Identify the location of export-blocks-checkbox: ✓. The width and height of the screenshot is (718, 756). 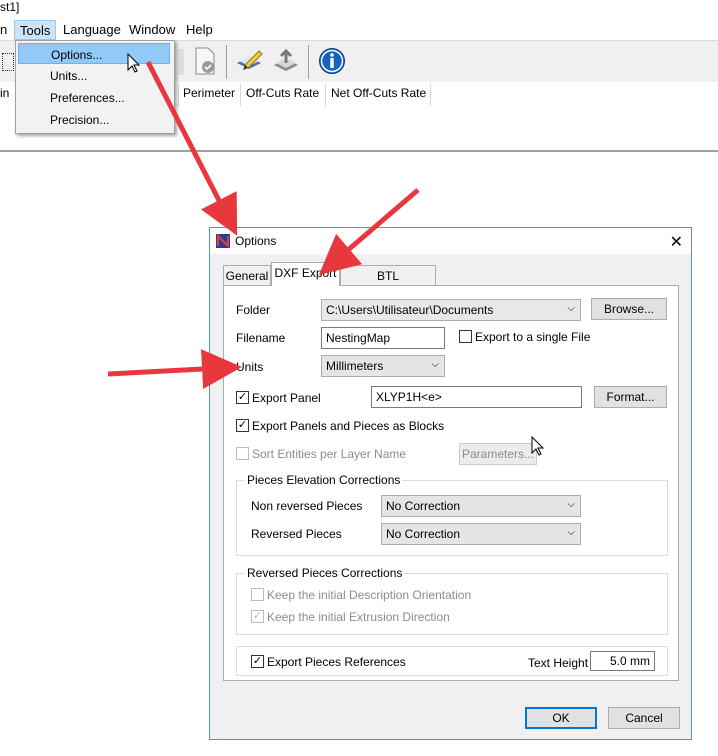
(242, 425).